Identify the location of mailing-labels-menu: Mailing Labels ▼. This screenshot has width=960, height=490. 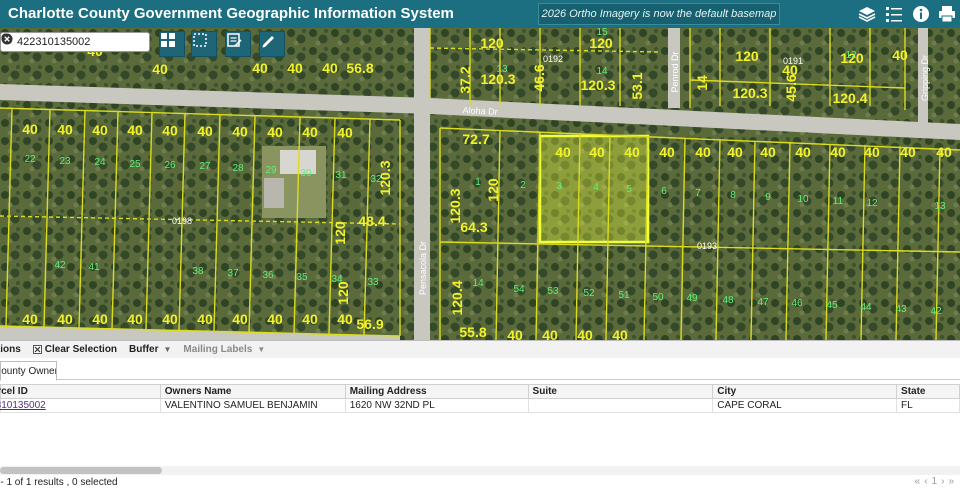
(224, 349).